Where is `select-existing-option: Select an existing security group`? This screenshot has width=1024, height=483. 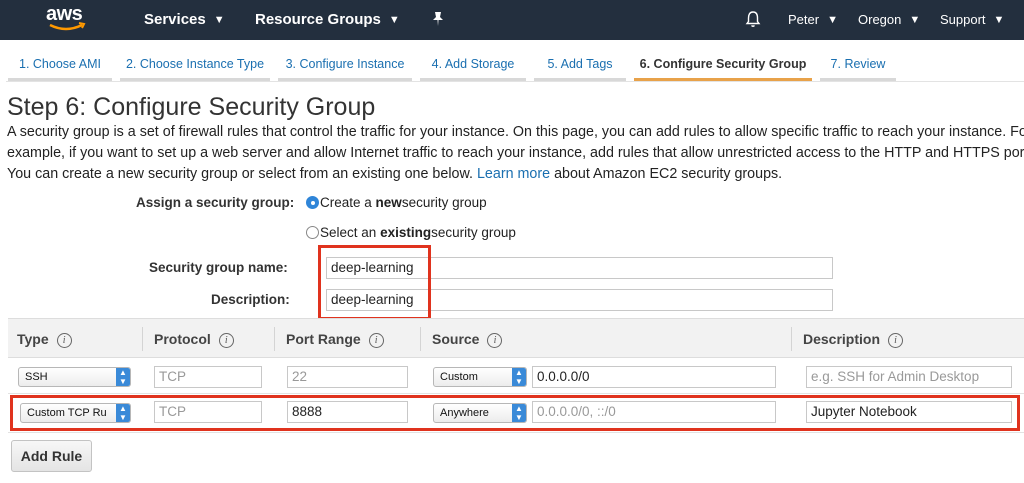
select-existing-option: Select an existing security group is located at coordinates (411, 232).